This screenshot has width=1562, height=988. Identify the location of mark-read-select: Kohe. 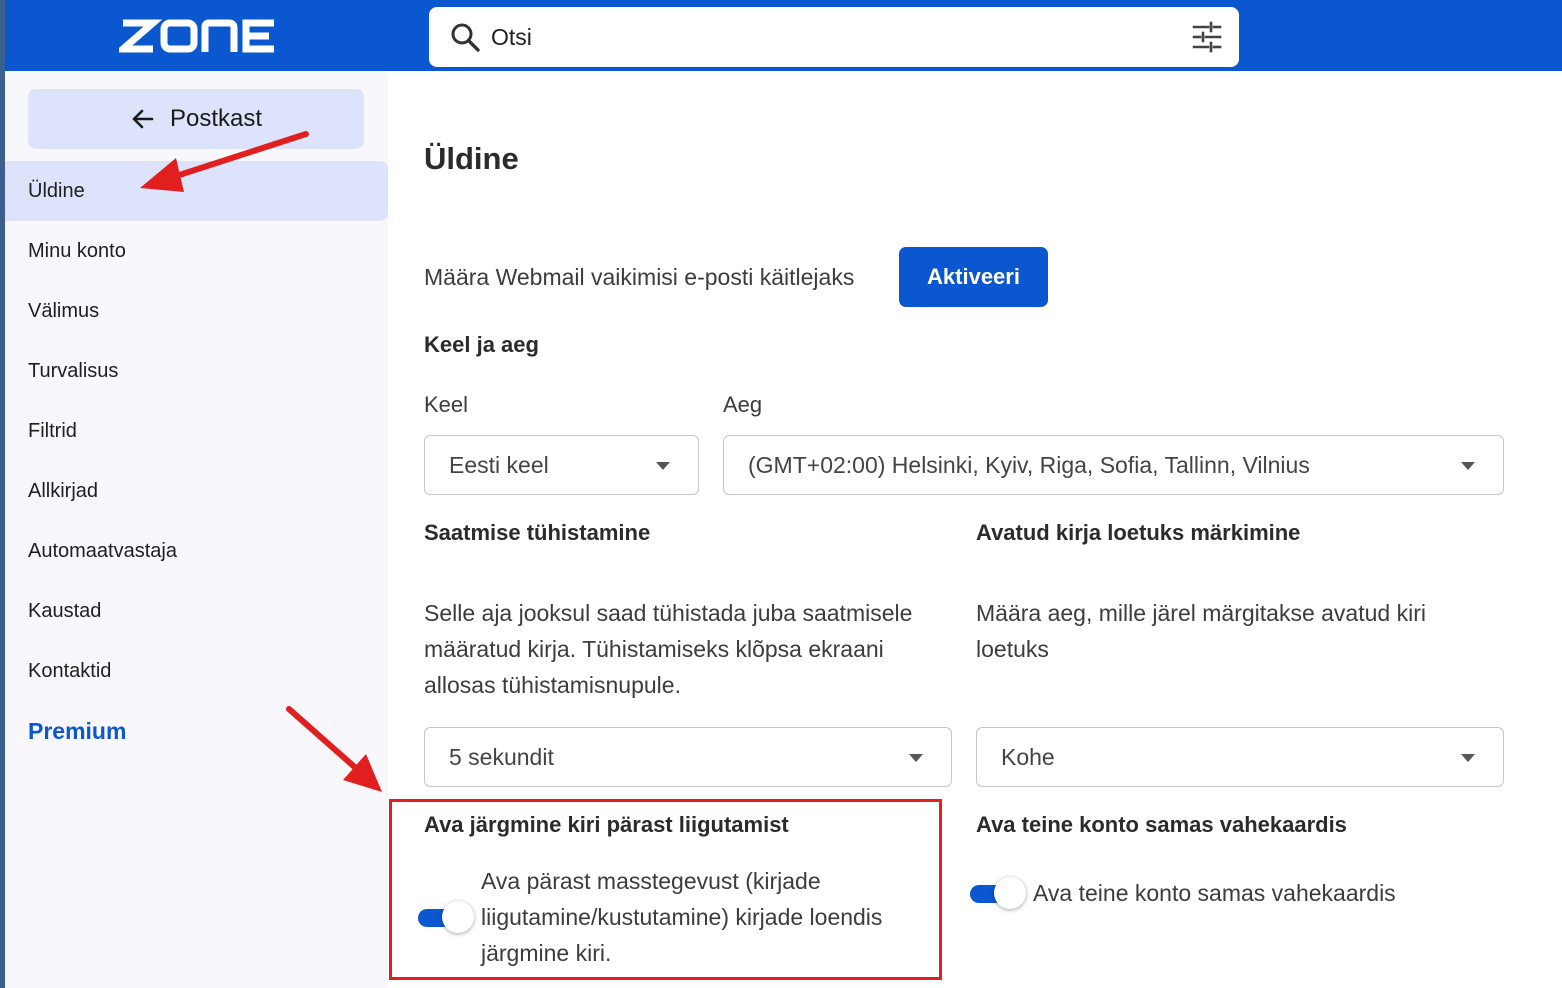
(1240, 757).